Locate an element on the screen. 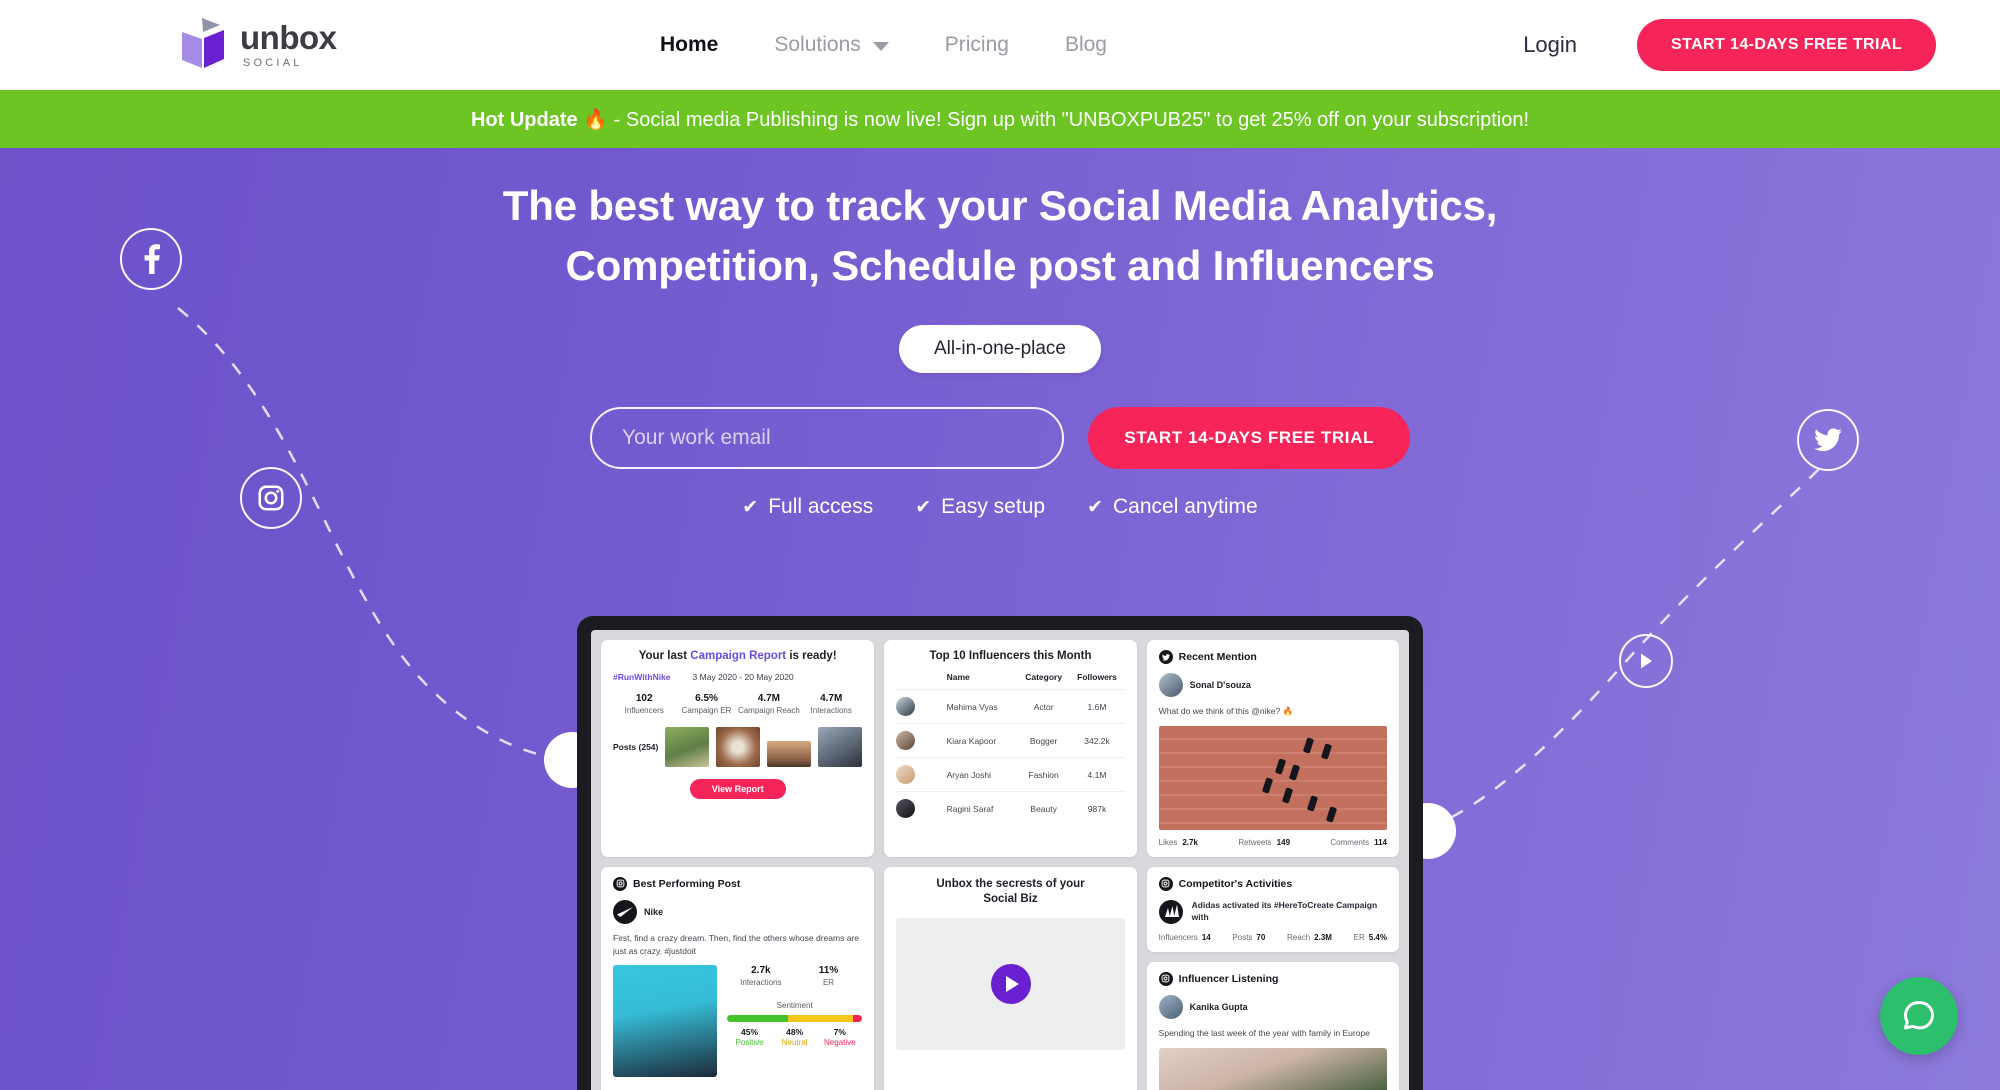 The width and height of the screenshot is (2000, 1090). posts-count-label: Posts (254) is located at coordinates (636, 747).